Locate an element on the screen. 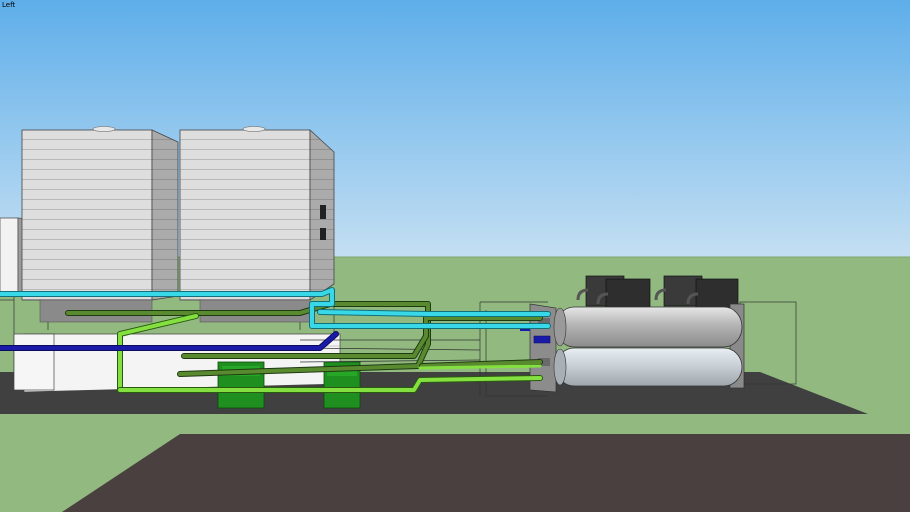  tower-control-box is located at coordinates (323, 212).